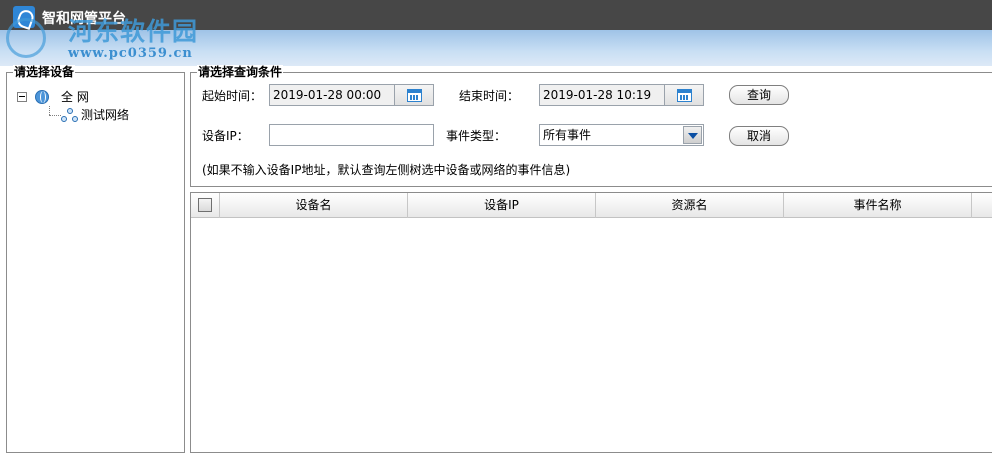  I want to click on end-time-field: 2019-01-28 10:19, so click(602, 95).